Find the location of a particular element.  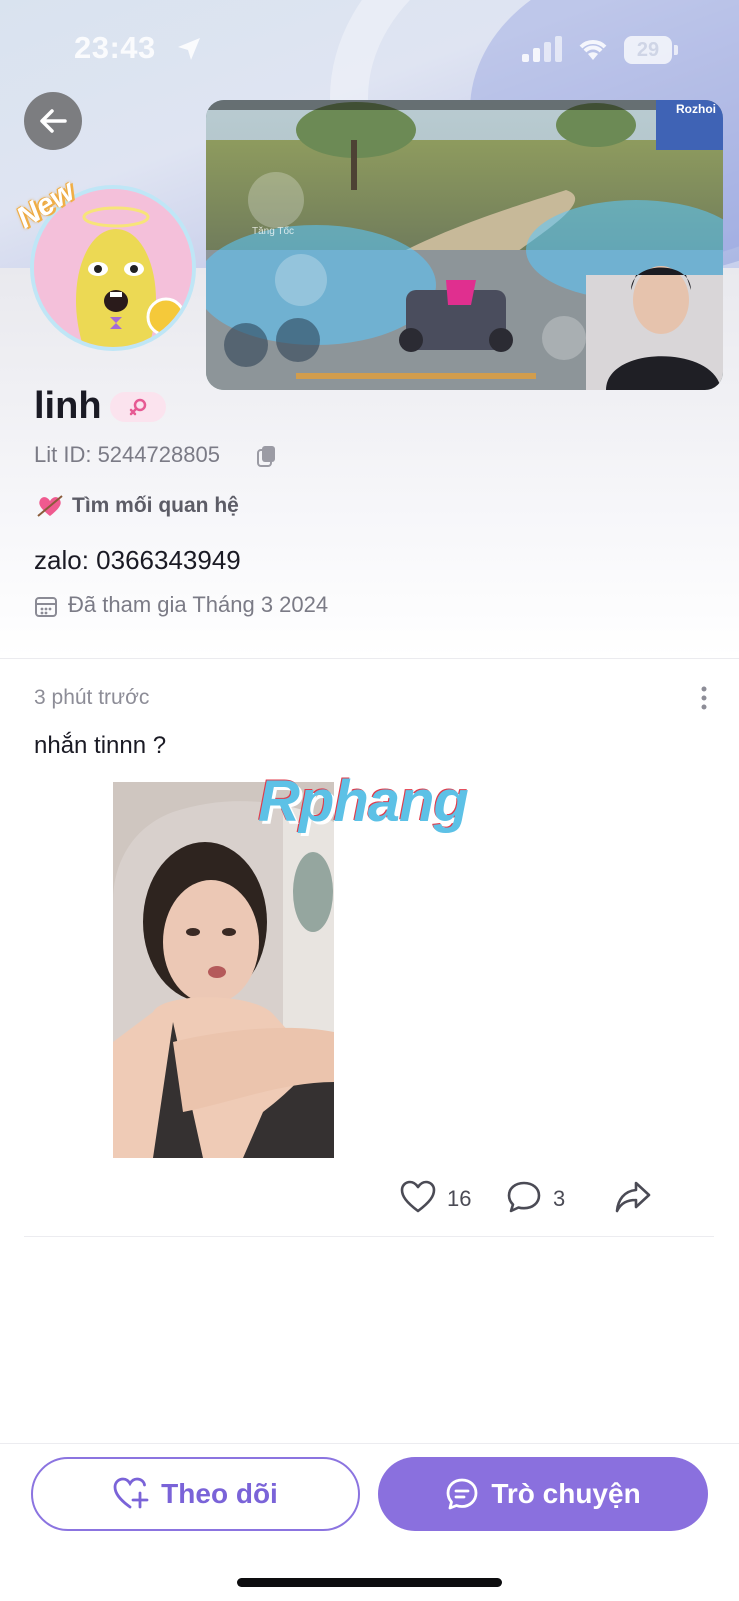

battery-tip is located at coordinates (676, 50).